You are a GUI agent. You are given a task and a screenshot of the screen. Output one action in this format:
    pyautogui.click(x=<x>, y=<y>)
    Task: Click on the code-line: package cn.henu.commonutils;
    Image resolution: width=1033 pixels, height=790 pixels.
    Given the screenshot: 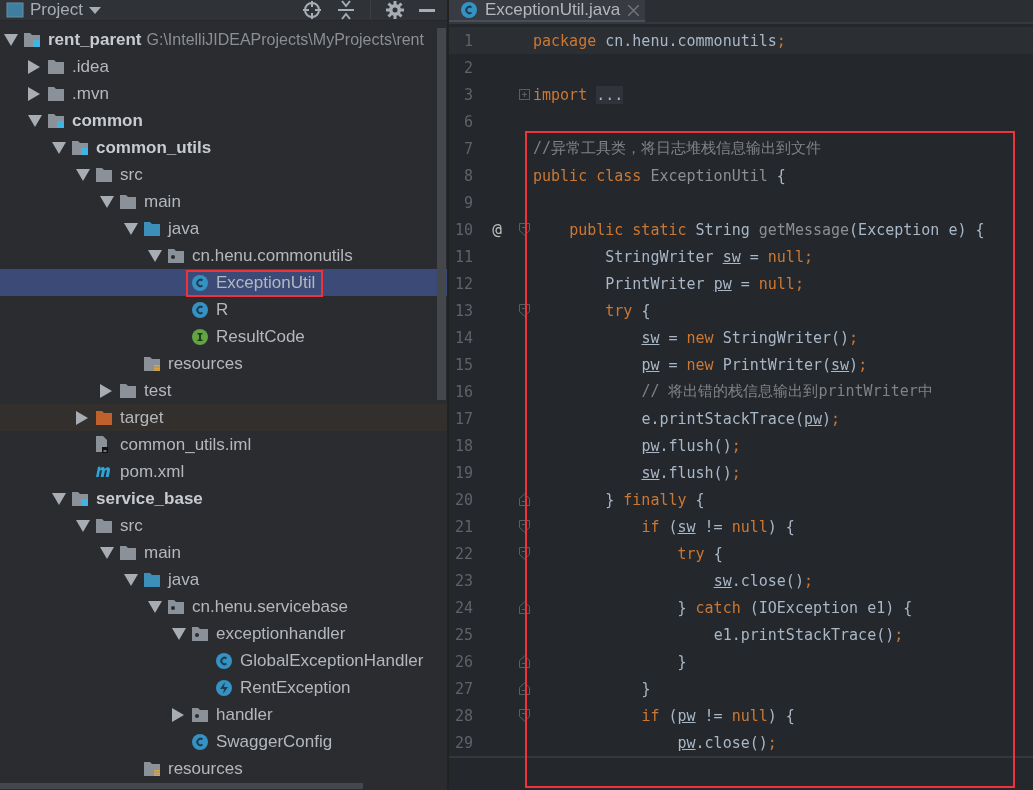 What is the action you would take?
    pyautogui.click(x=659, y=40)
    